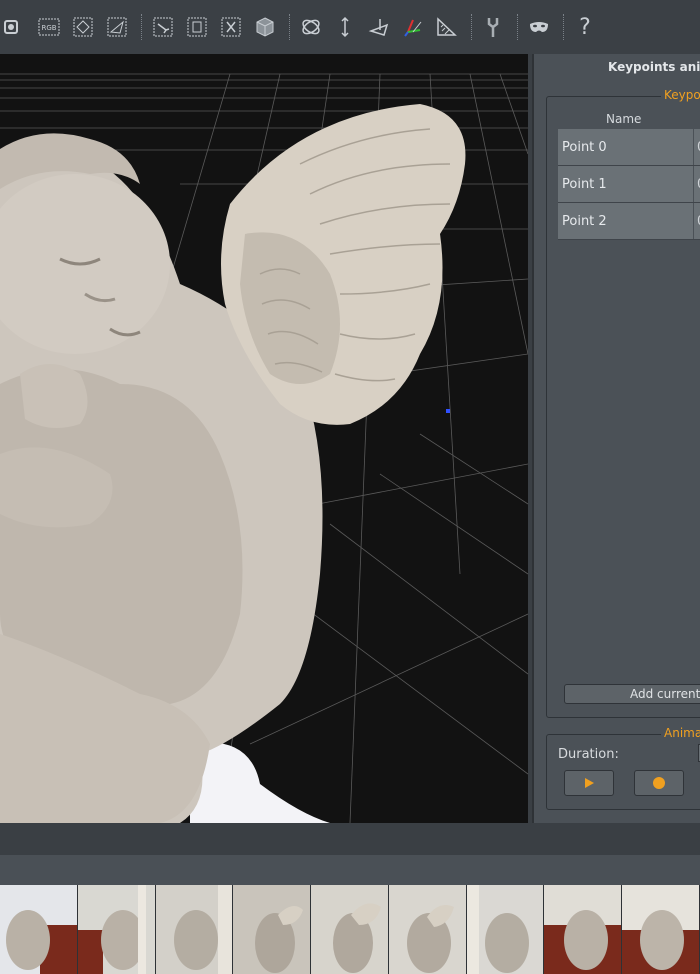 This screenshot has height=974, width=700. I want to click on rgb-icon: RGB, so click(49, 27).